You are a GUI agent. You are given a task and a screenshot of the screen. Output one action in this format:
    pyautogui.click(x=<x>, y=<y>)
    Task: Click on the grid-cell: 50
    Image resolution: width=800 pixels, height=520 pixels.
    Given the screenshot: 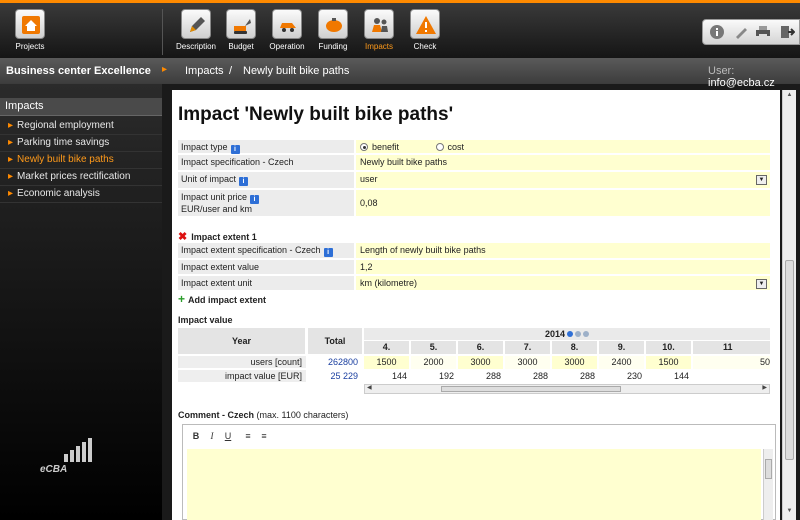 What is the action you would take?
    pyautogui.click(x=731, y=362)
    